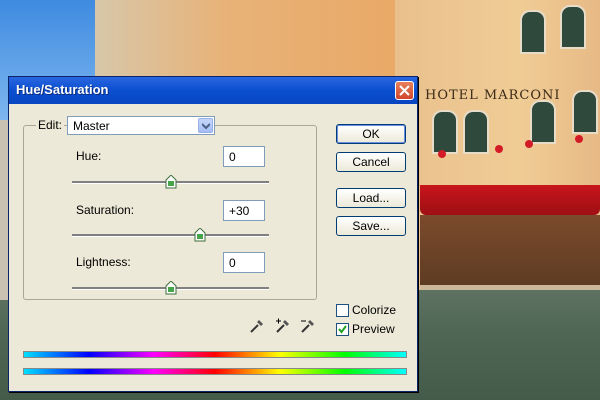  What do you see at coordinates (105, 210) in the screenshot?
I see `saturation-label: Saturation:` at bounding box center [105, 210].